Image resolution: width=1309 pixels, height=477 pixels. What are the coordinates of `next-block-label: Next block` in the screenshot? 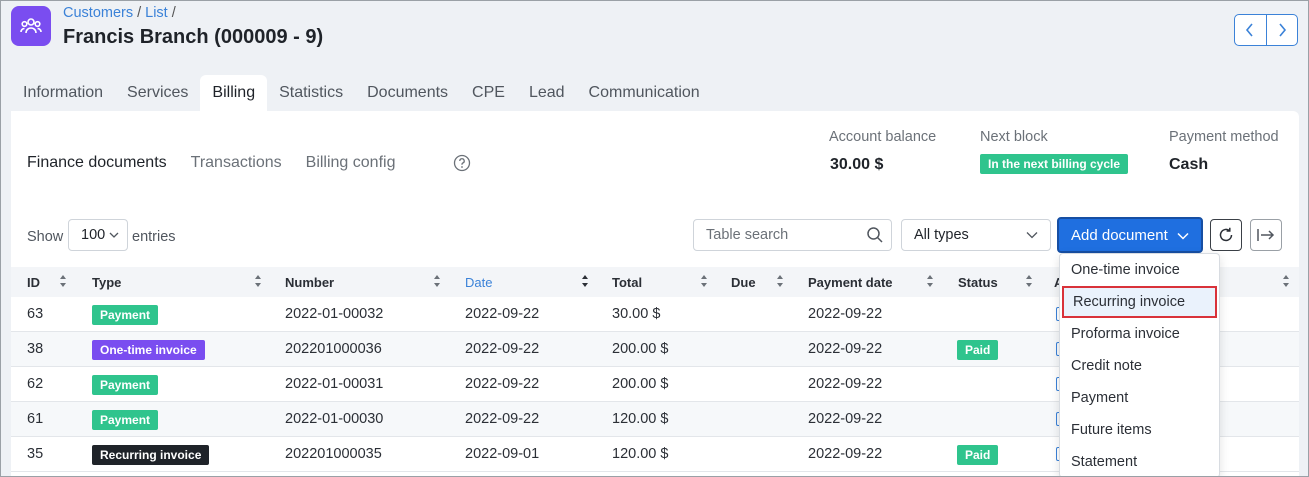 It's located at (1014, 137).